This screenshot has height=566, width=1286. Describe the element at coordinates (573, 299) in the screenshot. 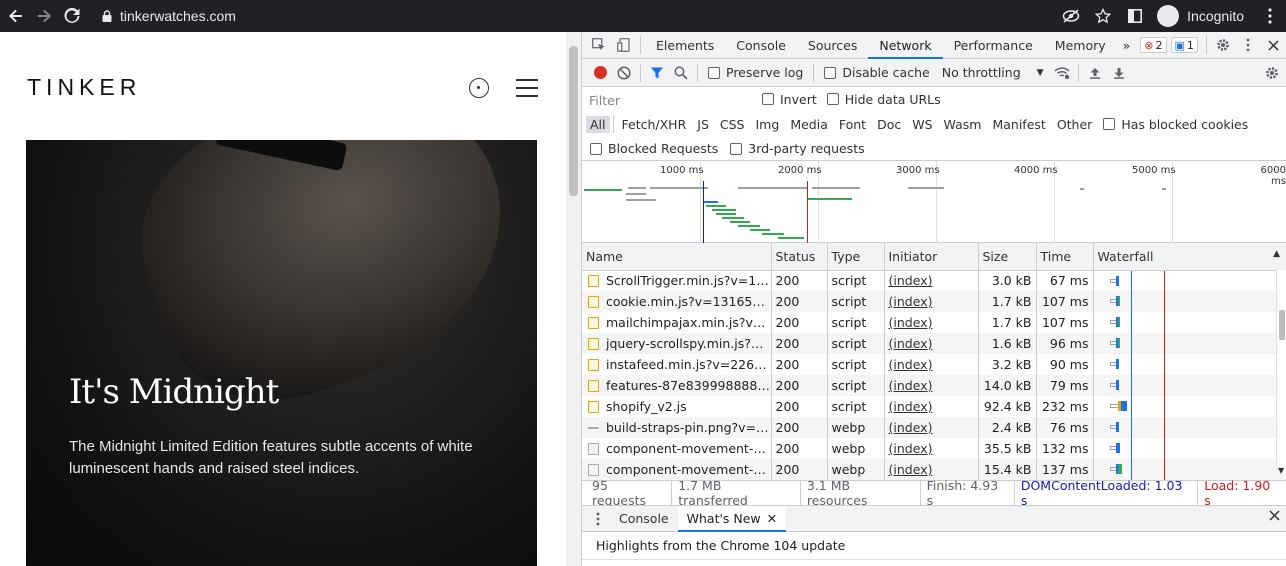

I see `page-scrollbar` at that location.